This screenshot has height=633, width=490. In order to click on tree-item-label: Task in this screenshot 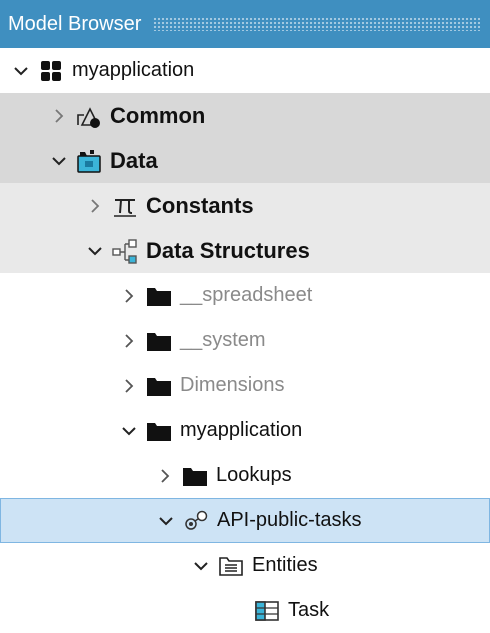, I will do `click(309, 610)`.